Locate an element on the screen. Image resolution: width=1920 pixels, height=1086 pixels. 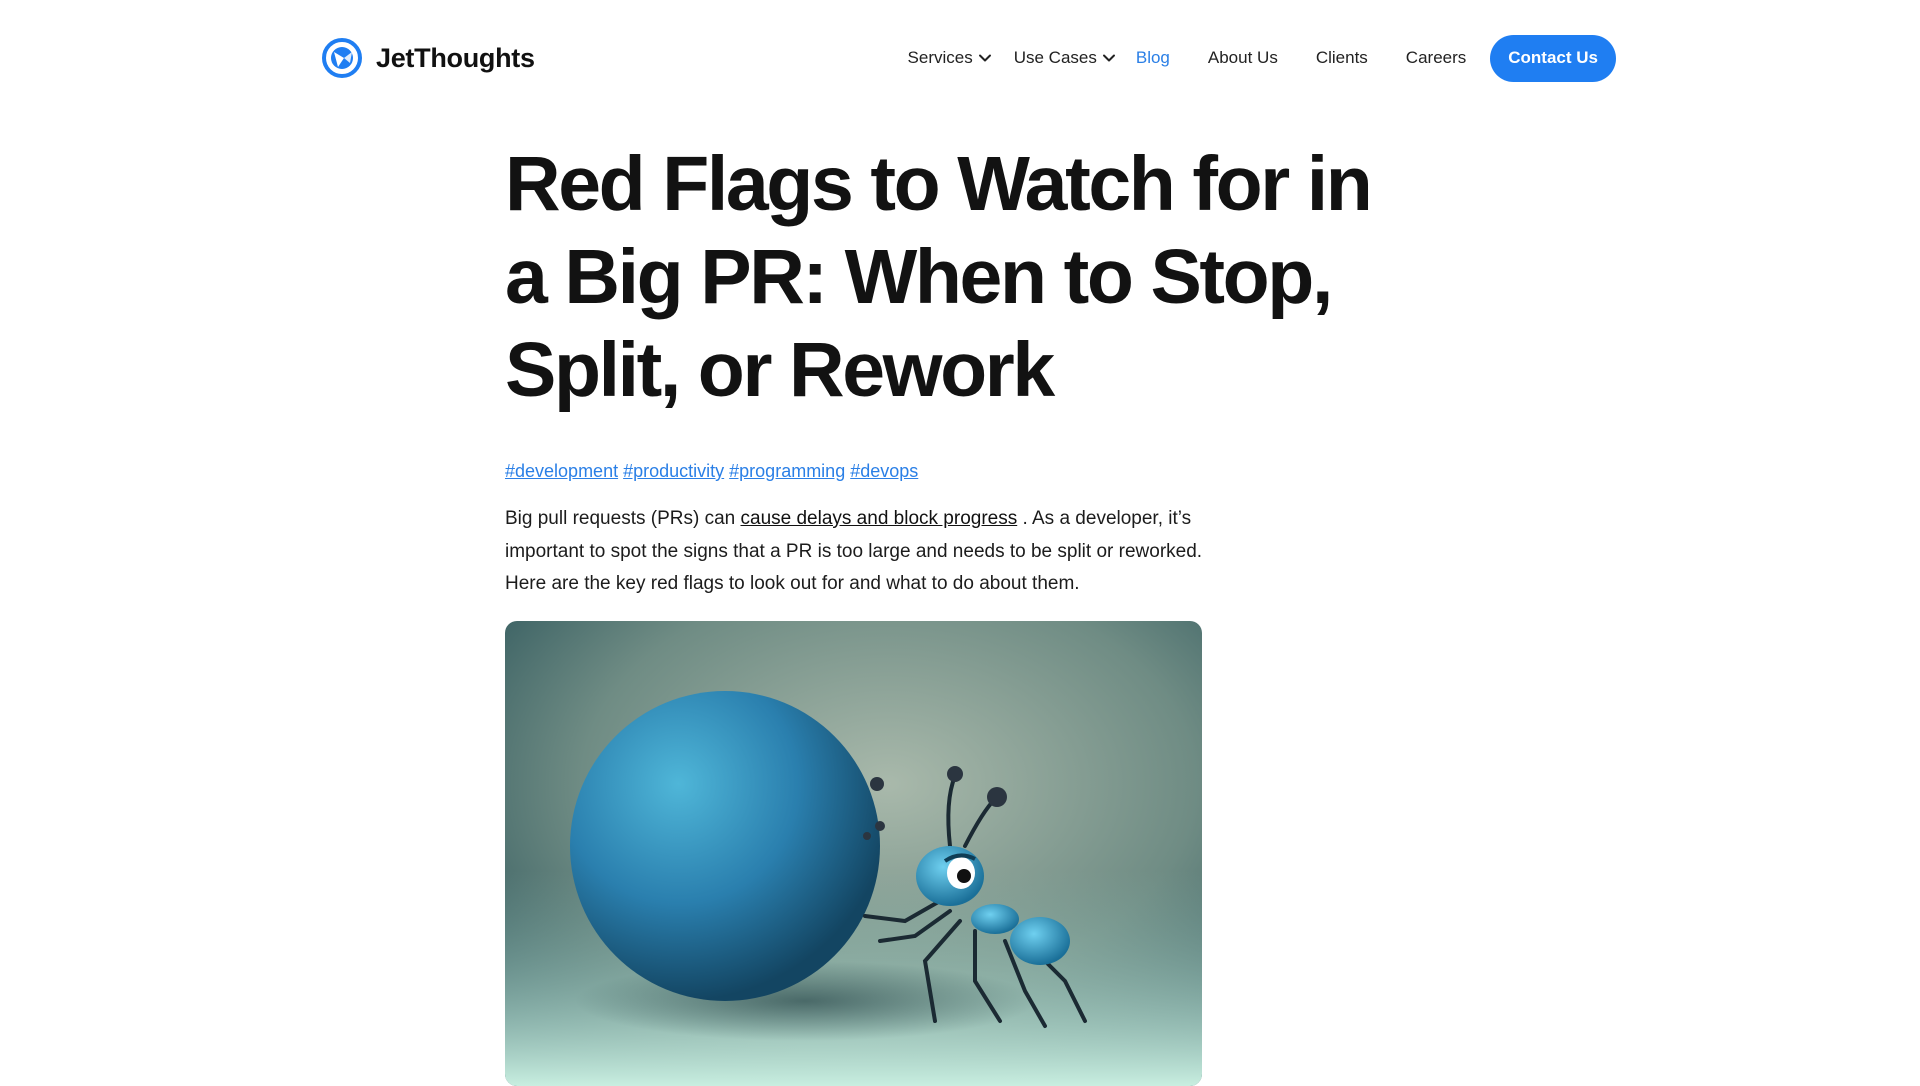
nav-about-us: About Us is located at coordinates (1243, 58).